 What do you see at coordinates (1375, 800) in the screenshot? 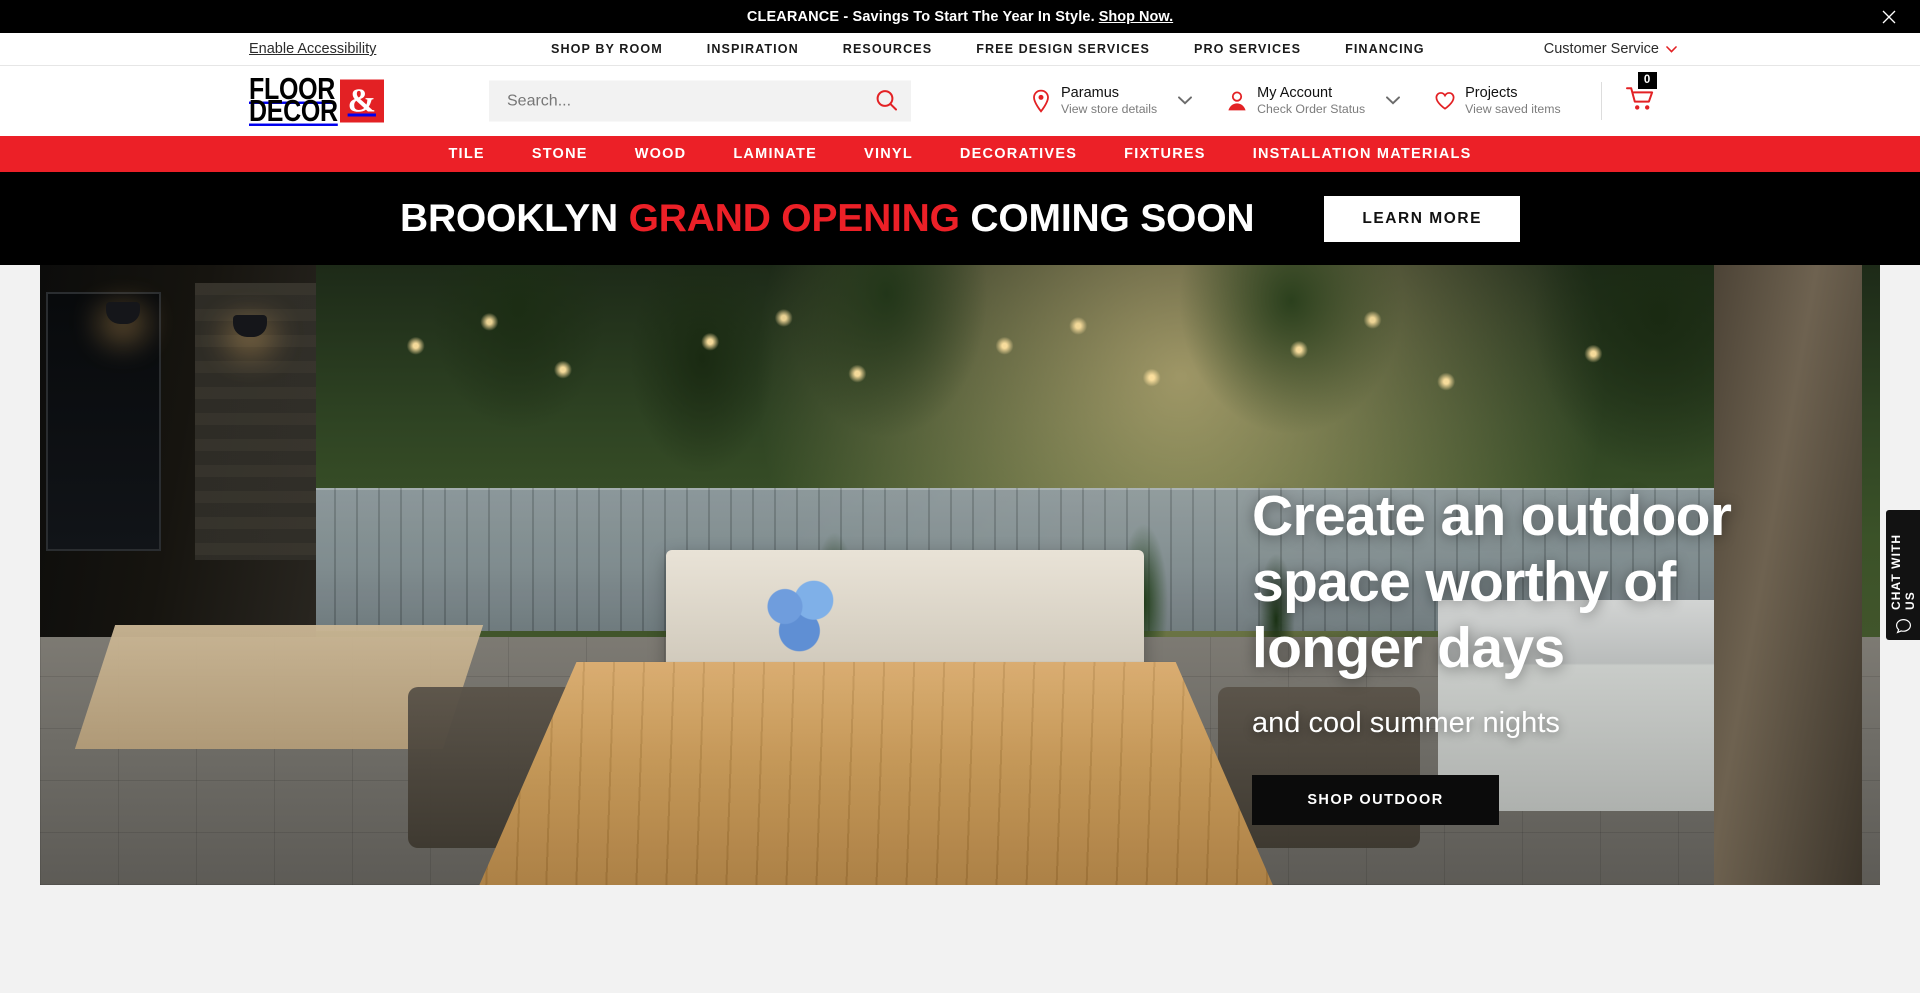
I see `shop-outdoor-button: SHOP OUTDOOR` at bounding box center [1375, 800].